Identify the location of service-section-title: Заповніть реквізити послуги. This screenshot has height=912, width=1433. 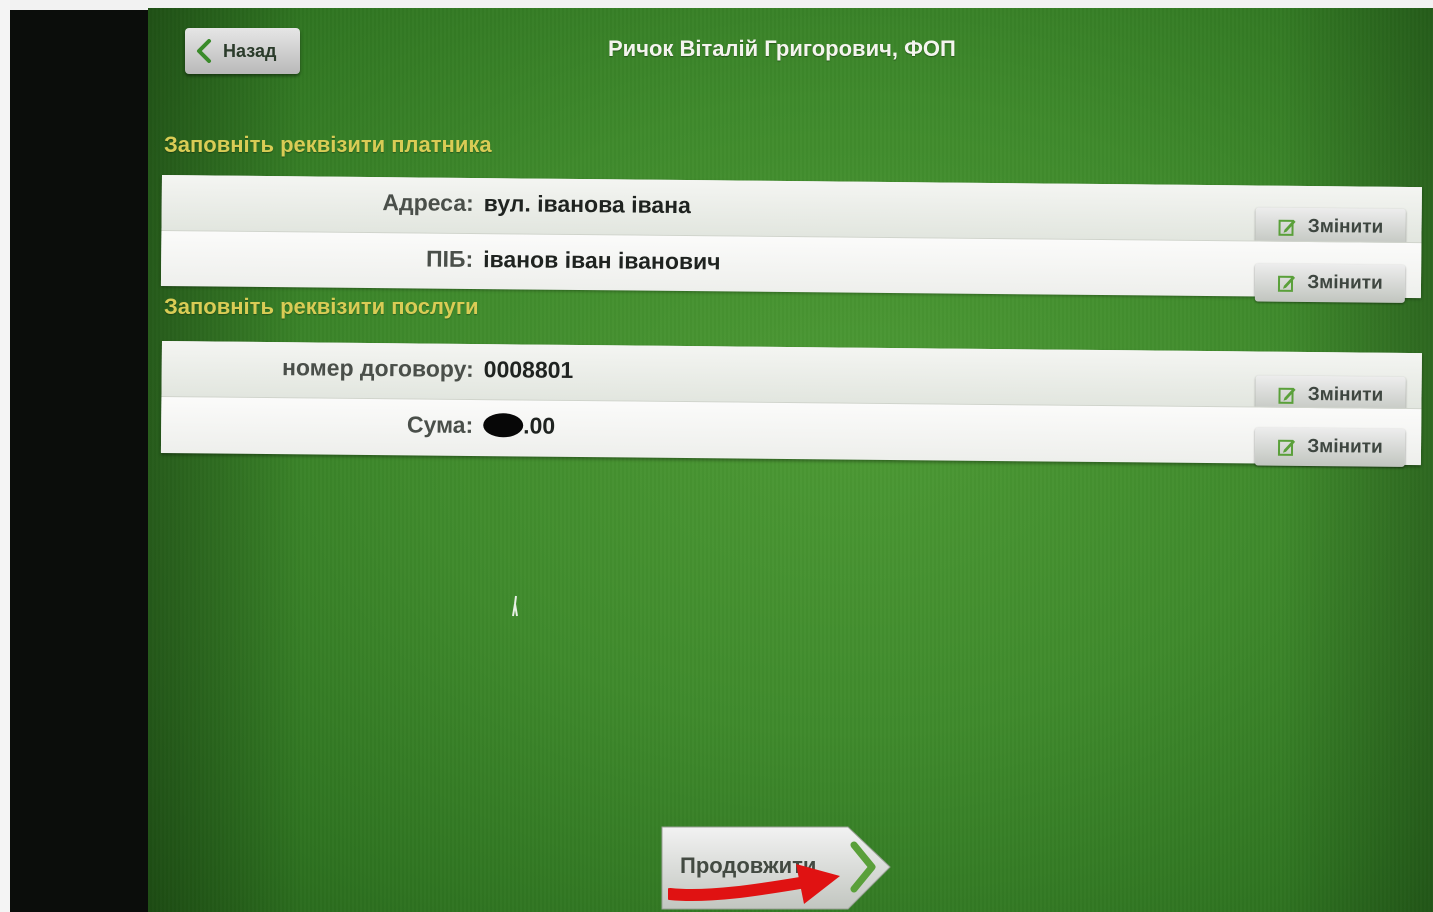
(321, 306).